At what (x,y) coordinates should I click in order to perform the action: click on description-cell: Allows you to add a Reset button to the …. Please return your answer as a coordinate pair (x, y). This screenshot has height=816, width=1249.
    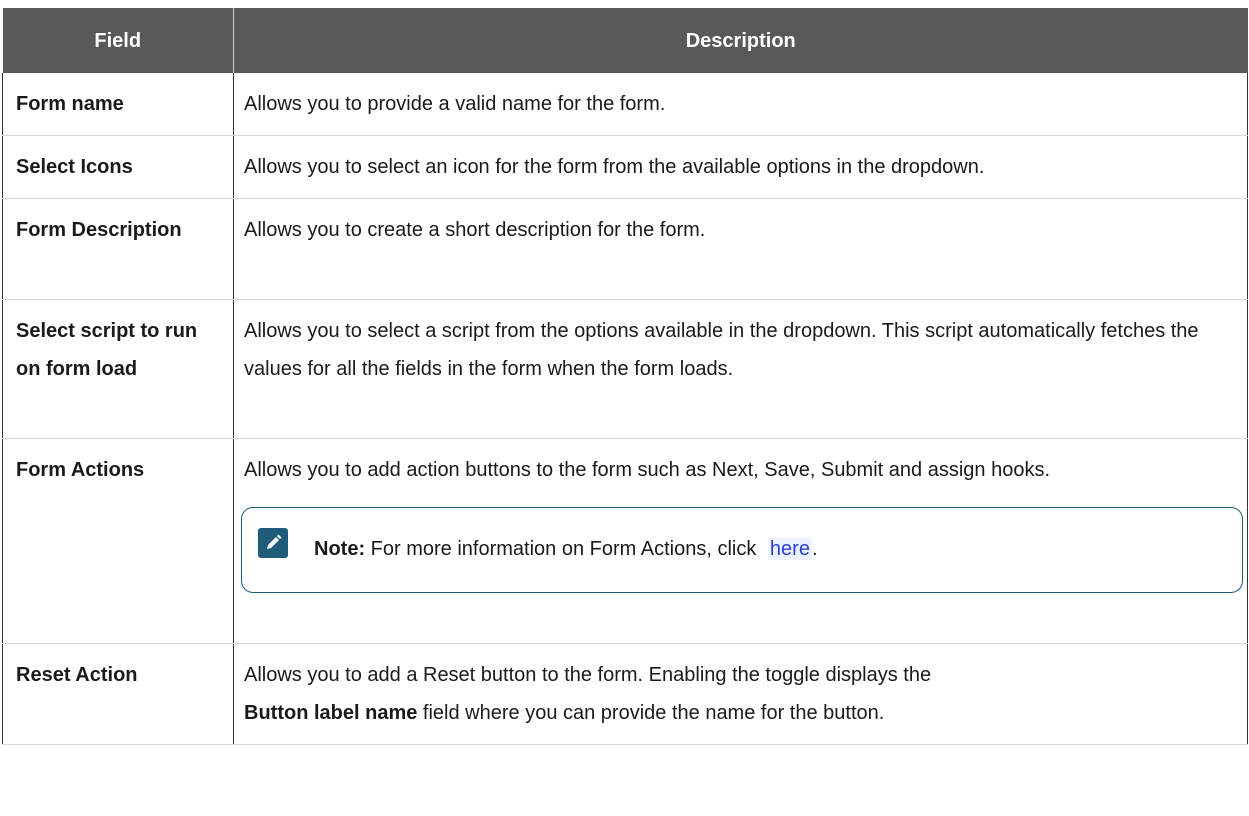
    Looking at the image, I should click on (740, 694).